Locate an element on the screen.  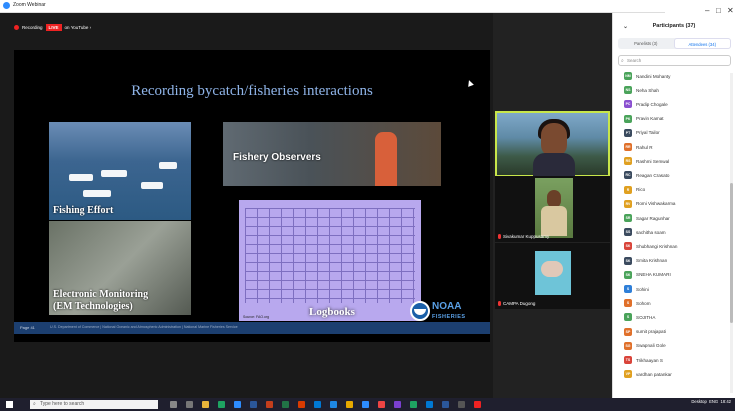
slide-title: Recording bycatch/fisheries interactions is located at coordinates (252, 91).